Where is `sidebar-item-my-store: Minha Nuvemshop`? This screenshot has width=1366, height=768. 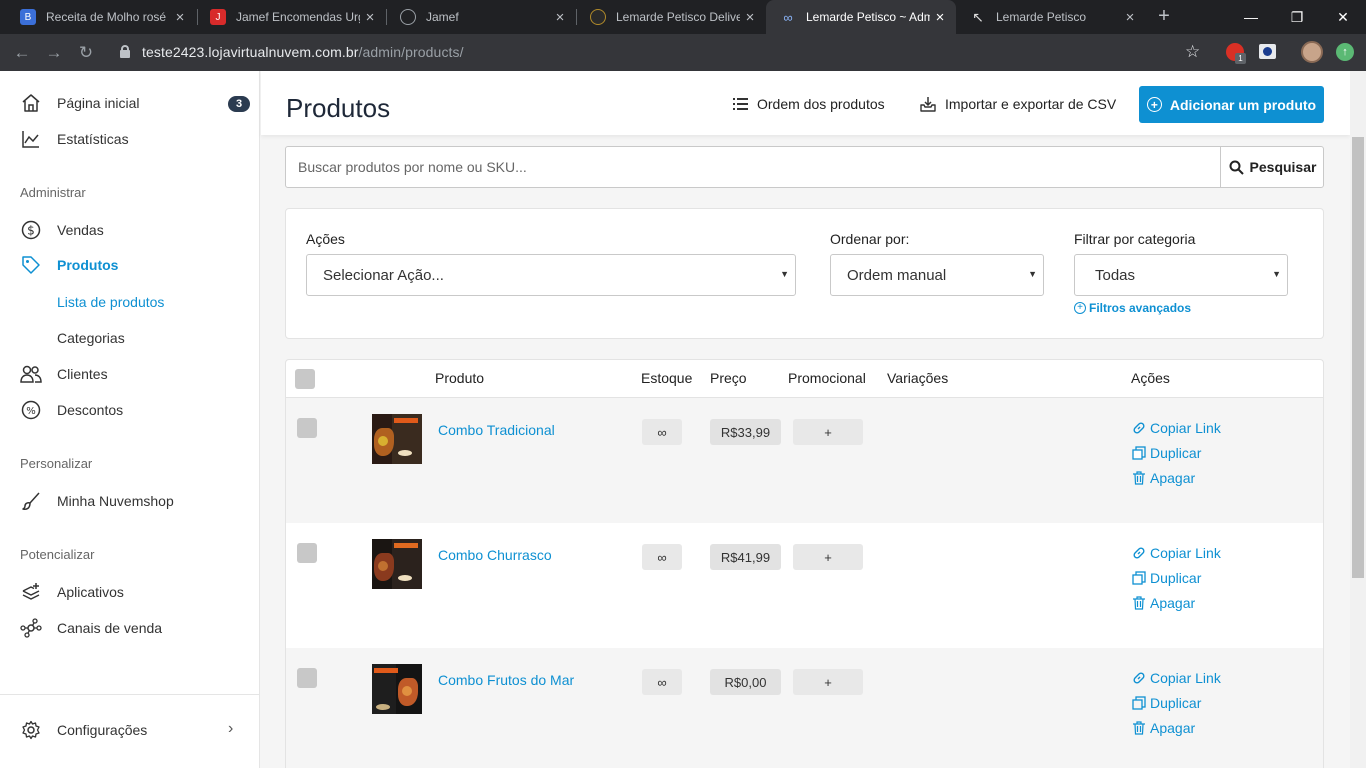 sidebar-item-my-store: Minha Nuvemshop is located at coordinates (97, 501).